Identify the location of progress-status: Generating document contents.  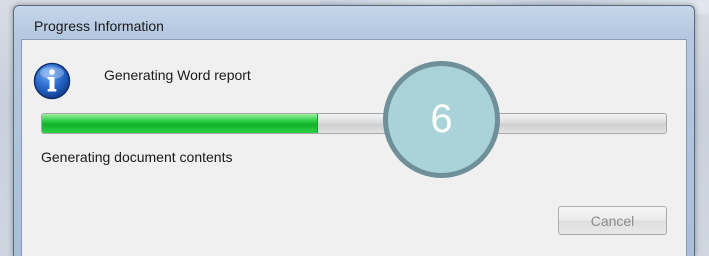
(137, 157).